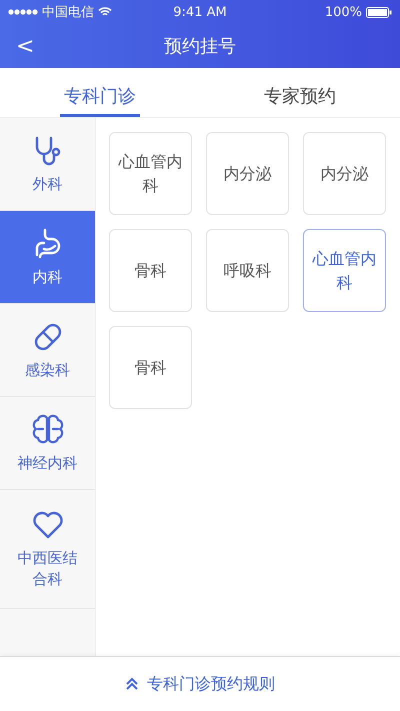 The height and width of the screenshot is (711, 400). Describe the element at coordinates (211, 684) in the screenshot. I see `rules-link: 专科门诊预约规则` at that location.